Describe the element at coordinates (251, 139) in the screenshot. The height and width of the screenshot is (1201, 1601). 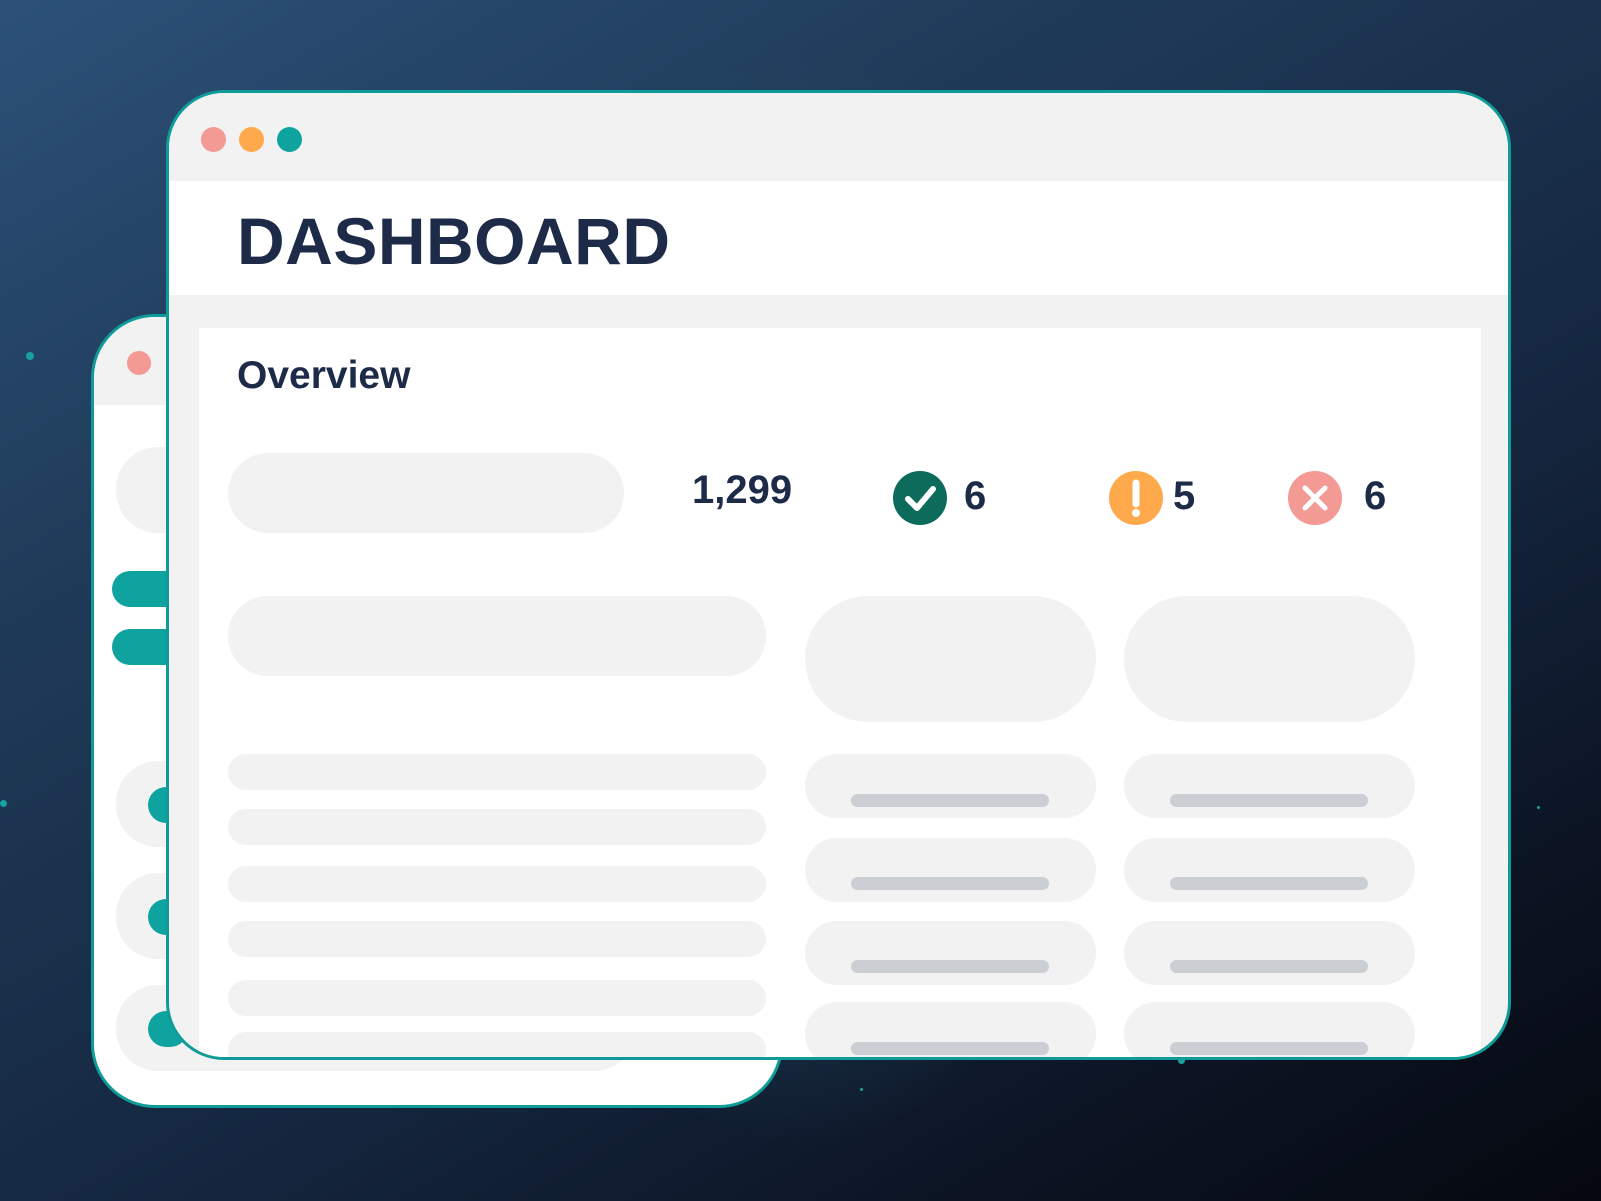
I see `minimize-dot-icon` at that location.